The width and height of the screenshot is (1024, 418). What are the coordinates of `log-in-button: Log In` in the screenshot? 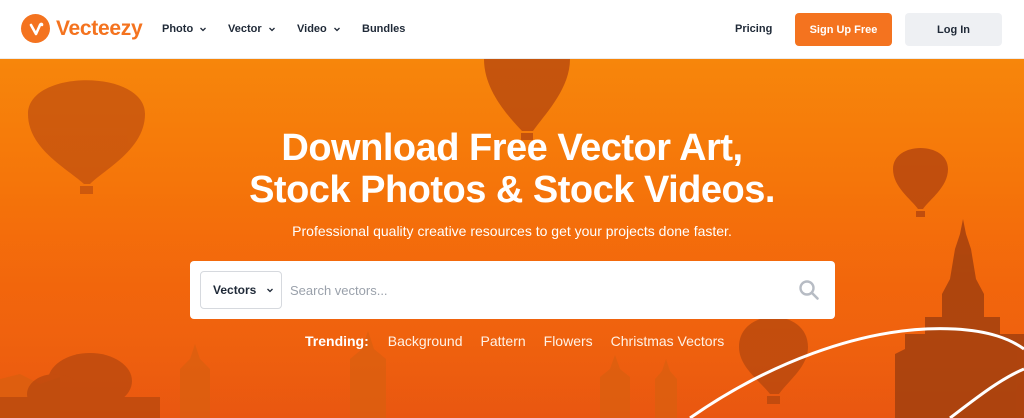 It's located at (953, 29).